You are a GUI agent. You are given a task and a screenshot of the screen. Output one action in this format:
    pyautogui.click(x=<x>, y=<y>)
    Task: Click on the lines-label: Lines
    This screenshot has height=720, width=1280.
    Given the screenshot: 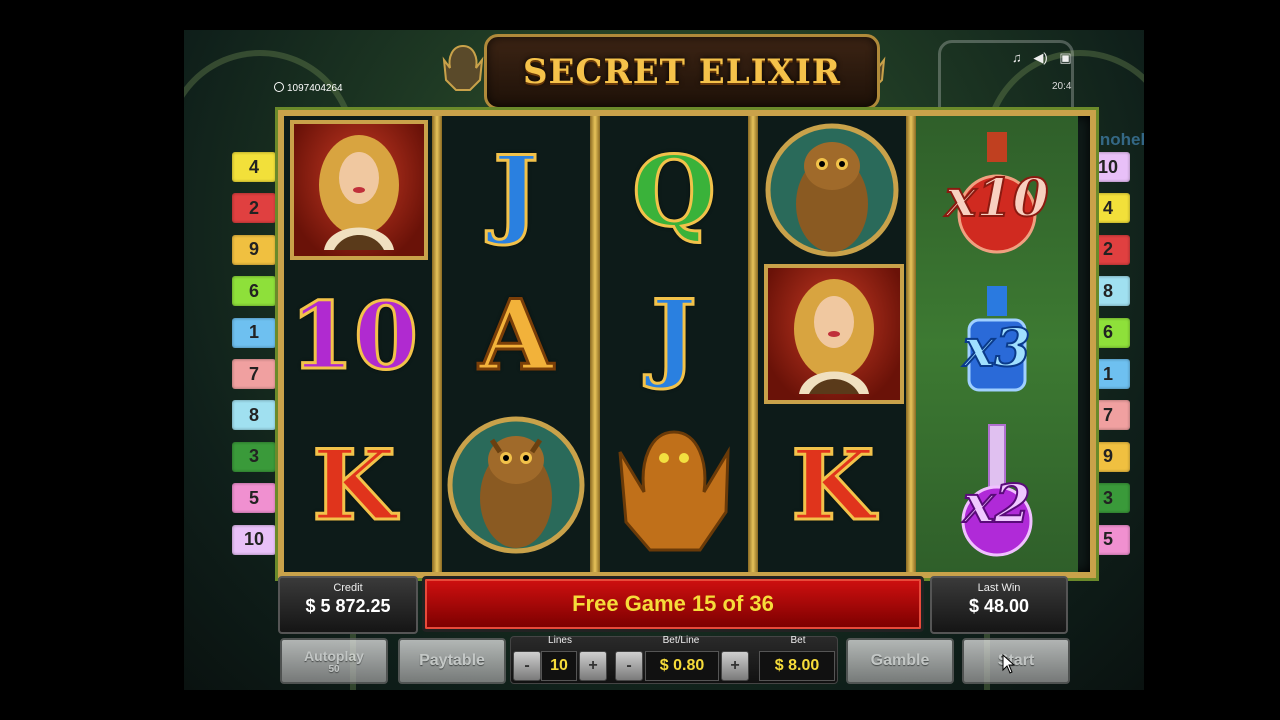 What is the action you would take?
    pyautogui.click(x=560, y=640)
    